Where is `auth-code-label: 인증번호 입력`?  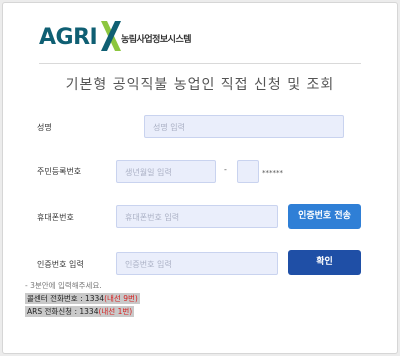 auth-code-label: 인증번호 입력 is located at coordinates (60, 264).